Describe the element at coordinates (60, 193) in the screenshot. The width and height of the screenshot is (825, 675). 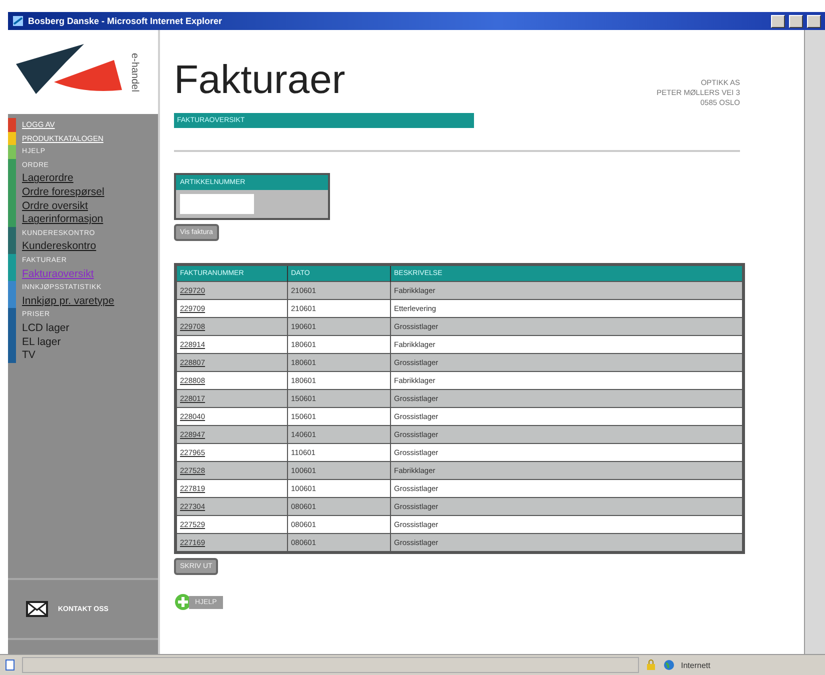
I see `nav-link: Ordre forespørsel` at that location.